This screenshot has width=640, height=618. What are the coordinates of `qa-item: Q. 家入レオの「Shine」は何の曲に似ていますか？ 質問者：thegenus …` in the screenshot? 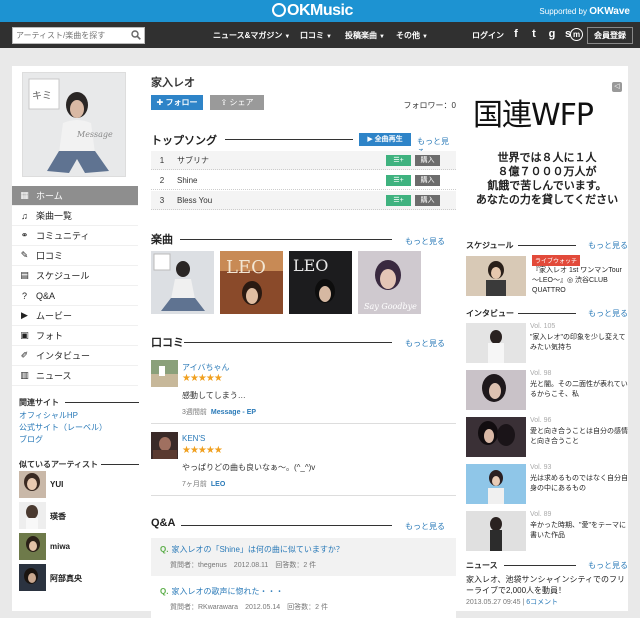 It's located at (303, 557).